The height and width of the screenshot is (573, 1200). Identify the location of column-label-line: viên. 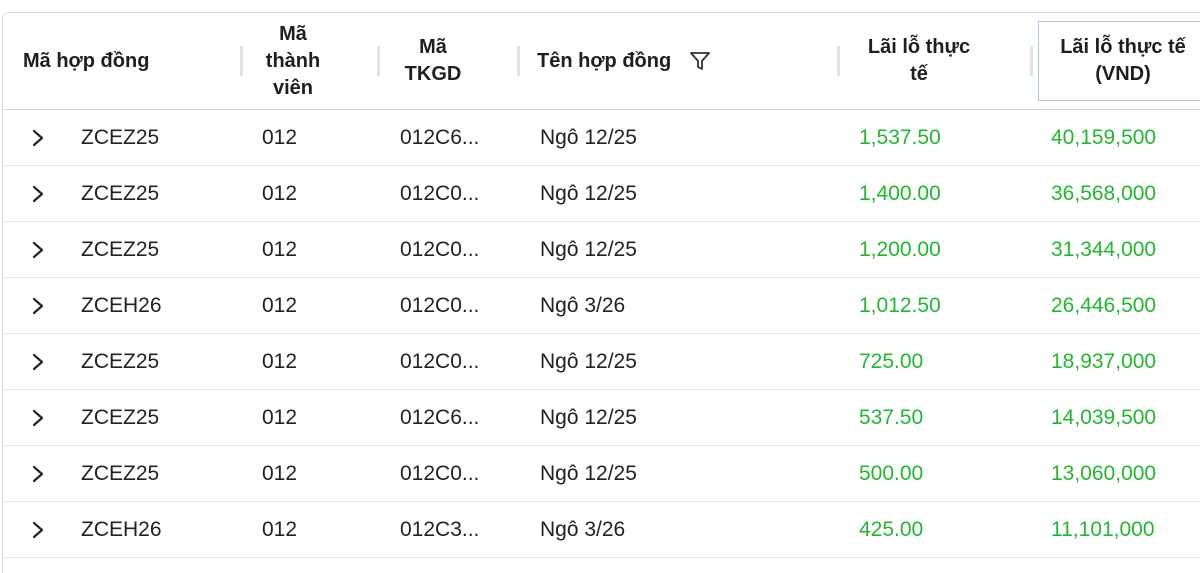
(293, 87).